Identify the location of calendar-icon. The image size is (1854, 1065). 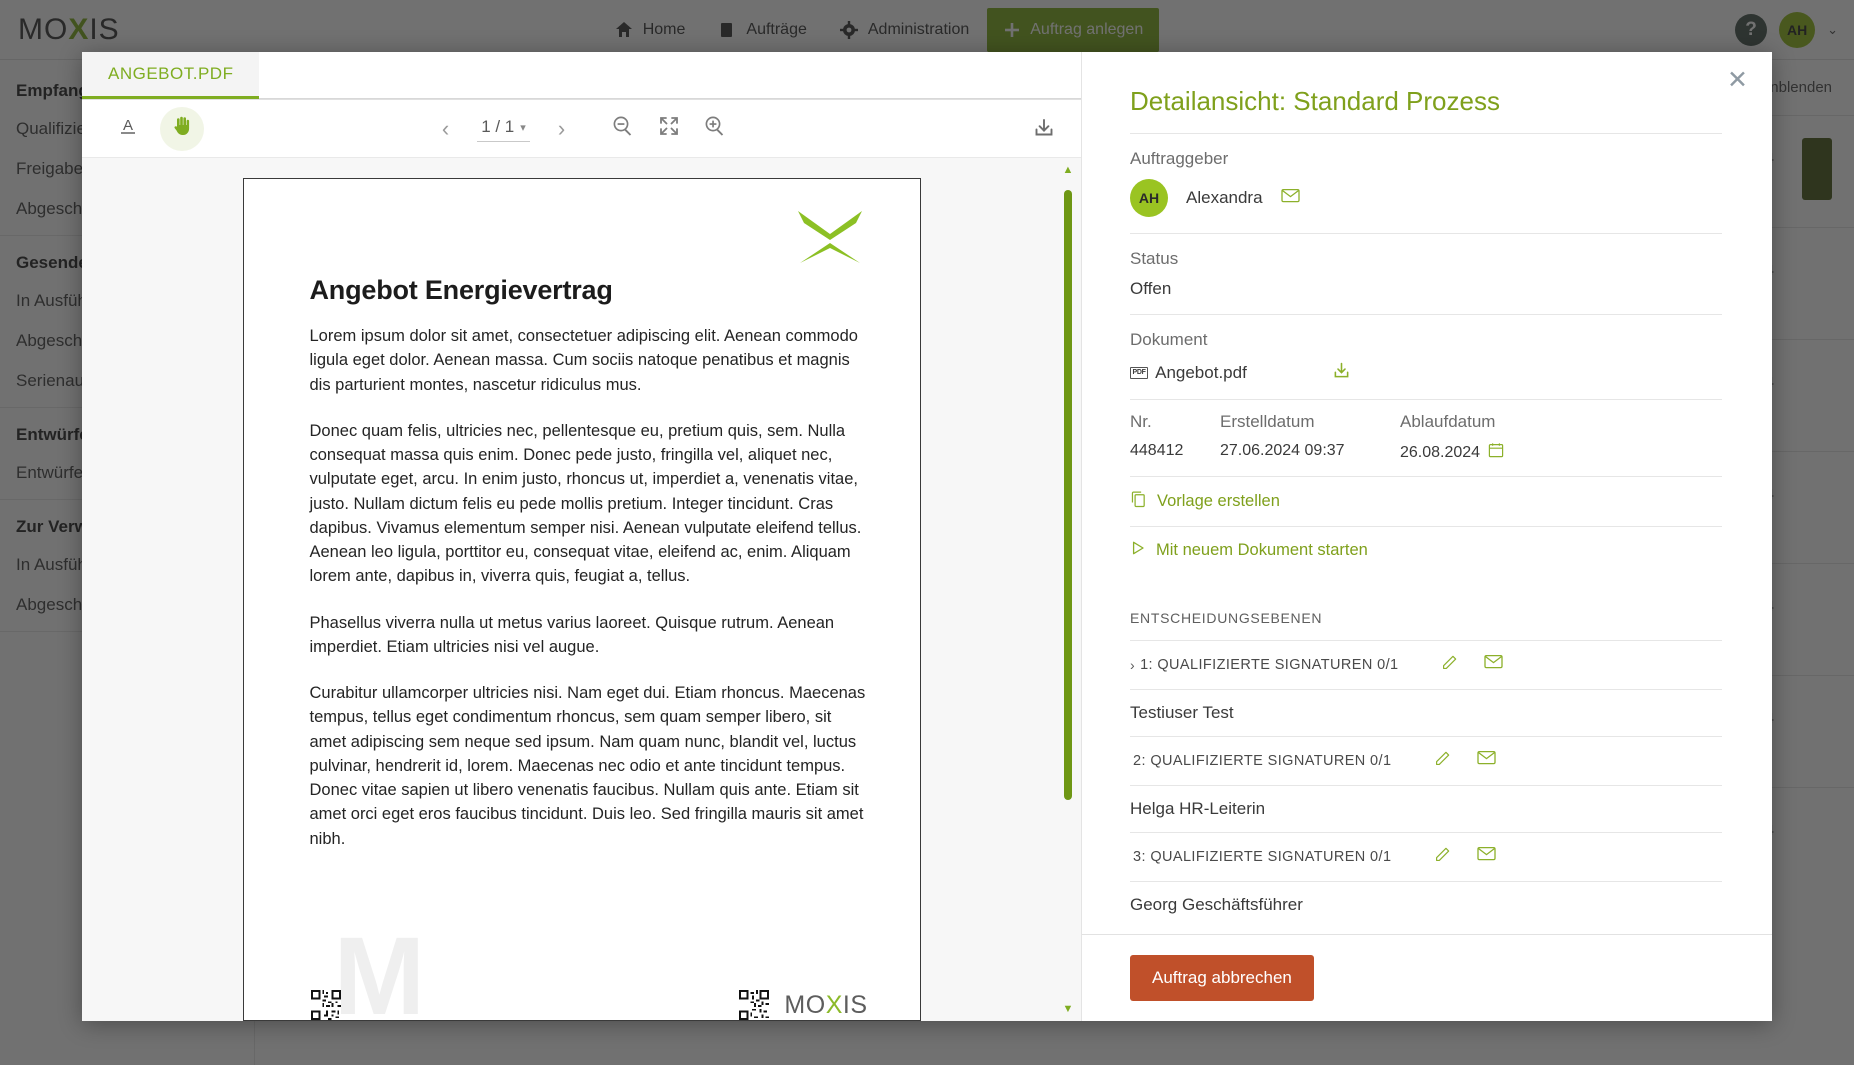
(1496, 452).